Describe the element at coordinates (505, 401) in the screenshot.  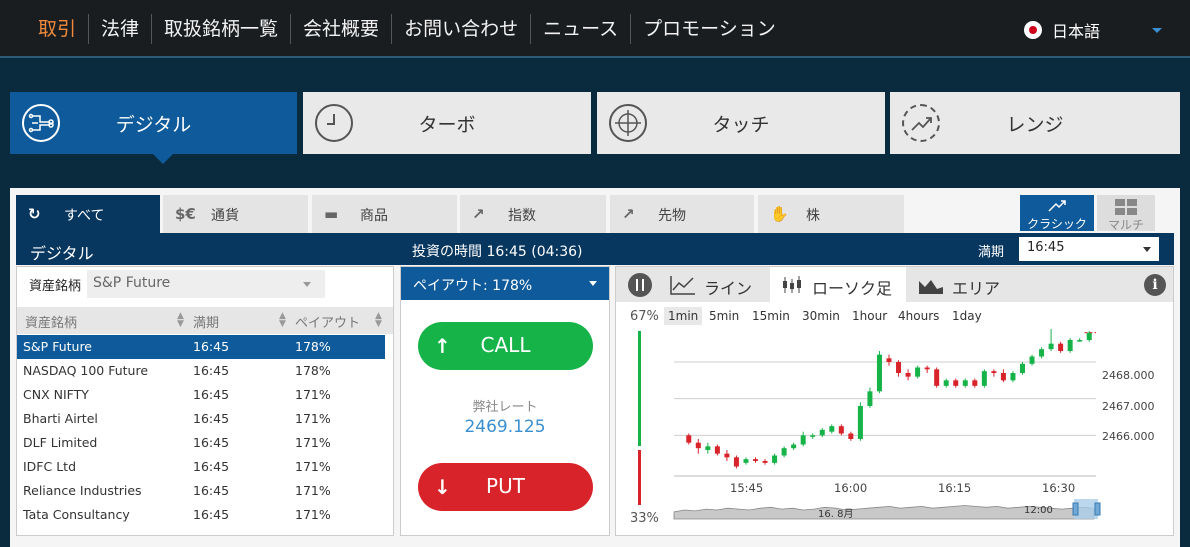
I see `trade-panel: ペイアウト: 178% ↑ CALL 弊社レート 2469.125 ↓ PUT` at that location.